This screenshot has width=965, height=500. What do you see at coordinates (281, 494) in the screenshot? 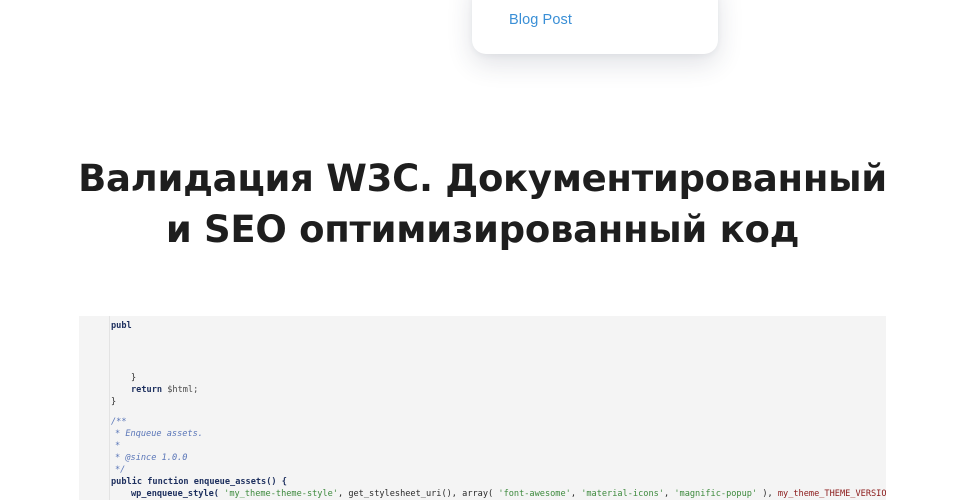
I see `code-token: 'my_theme-theme-style'` at bounding box center [281, 494].